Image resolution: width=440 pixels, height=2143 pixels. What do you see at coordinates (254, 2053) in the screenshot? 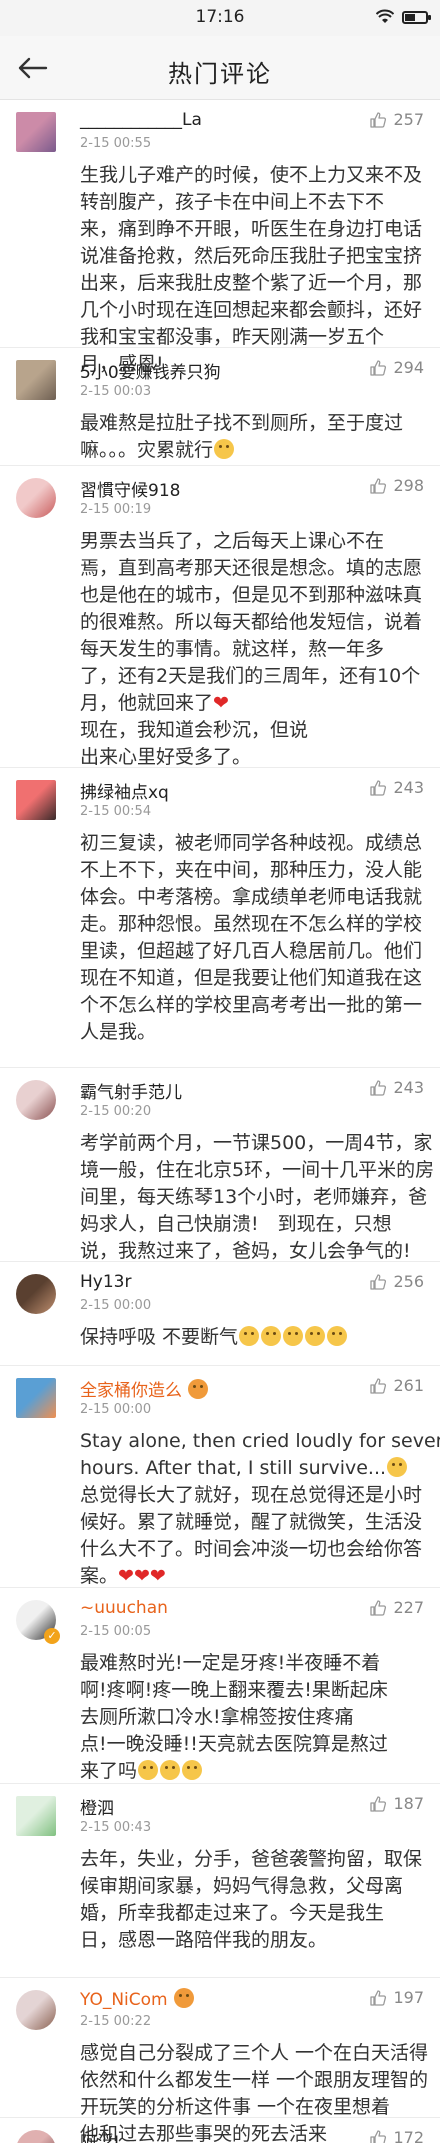
I see `comment-line: 感觉自己分裂成了三个人 一个在白天活得` at bounding box center [254, 2053].